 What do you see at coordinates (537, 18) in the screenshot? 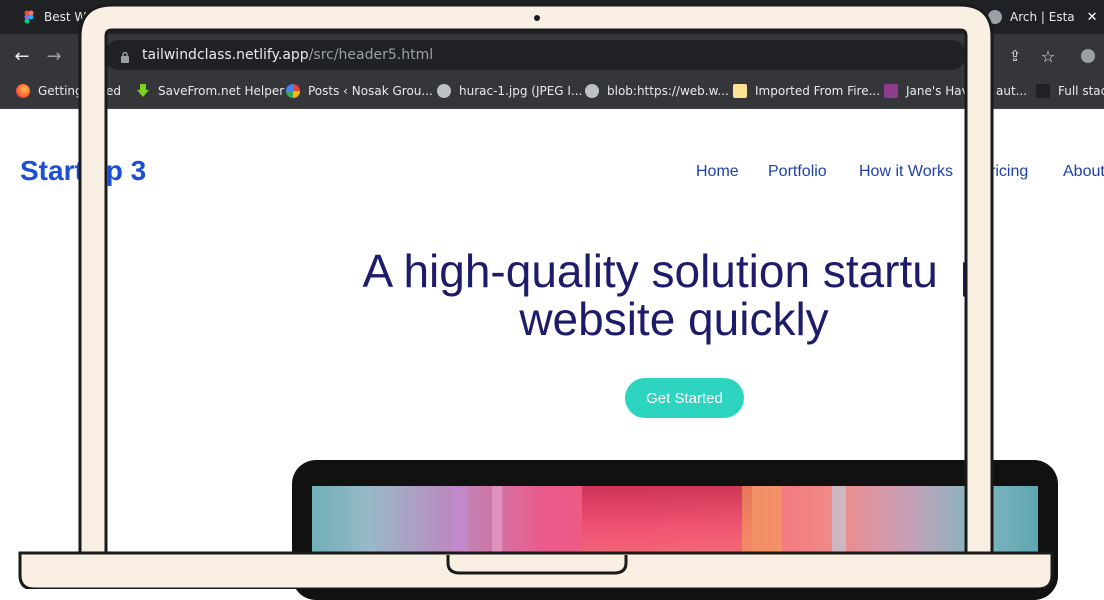
I see `webcam-dot` at bounding box center [537, 18].